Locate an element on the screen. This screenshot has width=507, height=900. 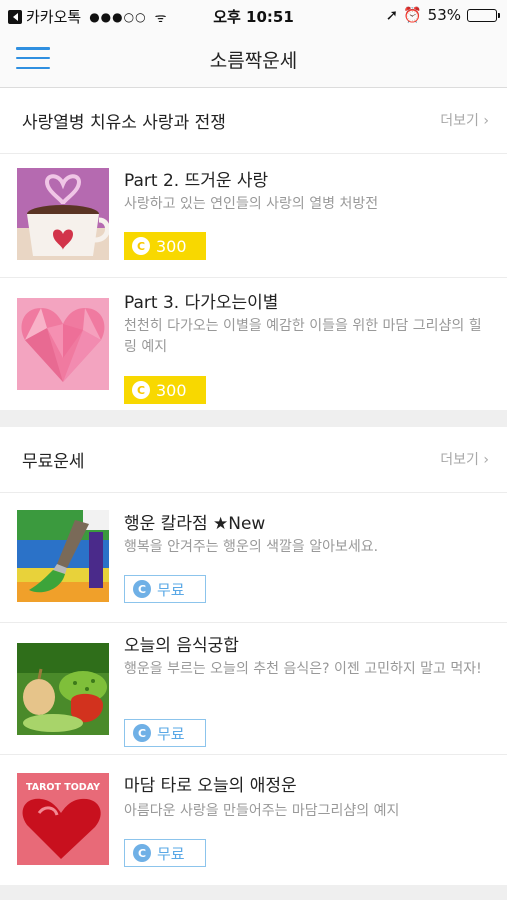
list-item: 행운 칼라점 ★New 행복을 안겨주는 행운의 색깔을 알아보세요. C 무료 is located at coordinates (253, 558).